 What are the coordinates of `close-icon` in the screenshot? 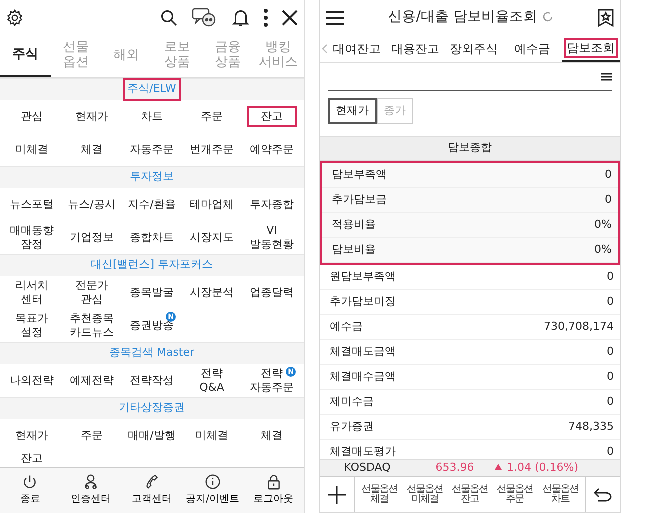 It's located at (290, 18).